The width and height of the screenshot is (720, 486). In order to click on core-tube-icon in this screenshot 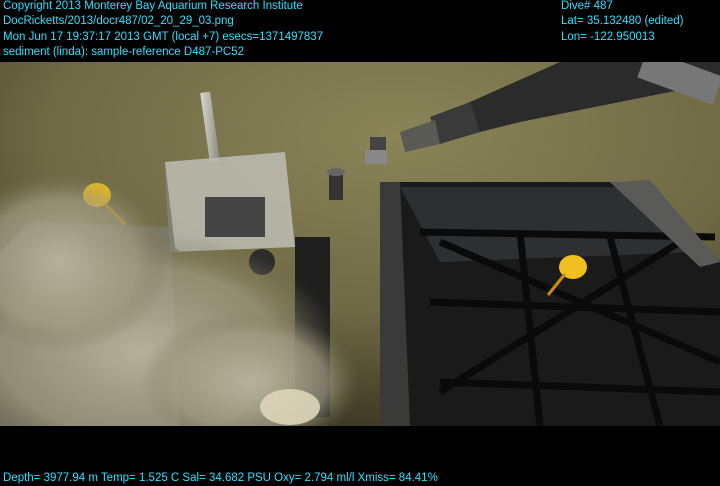, I will do `click(336, 184)`.